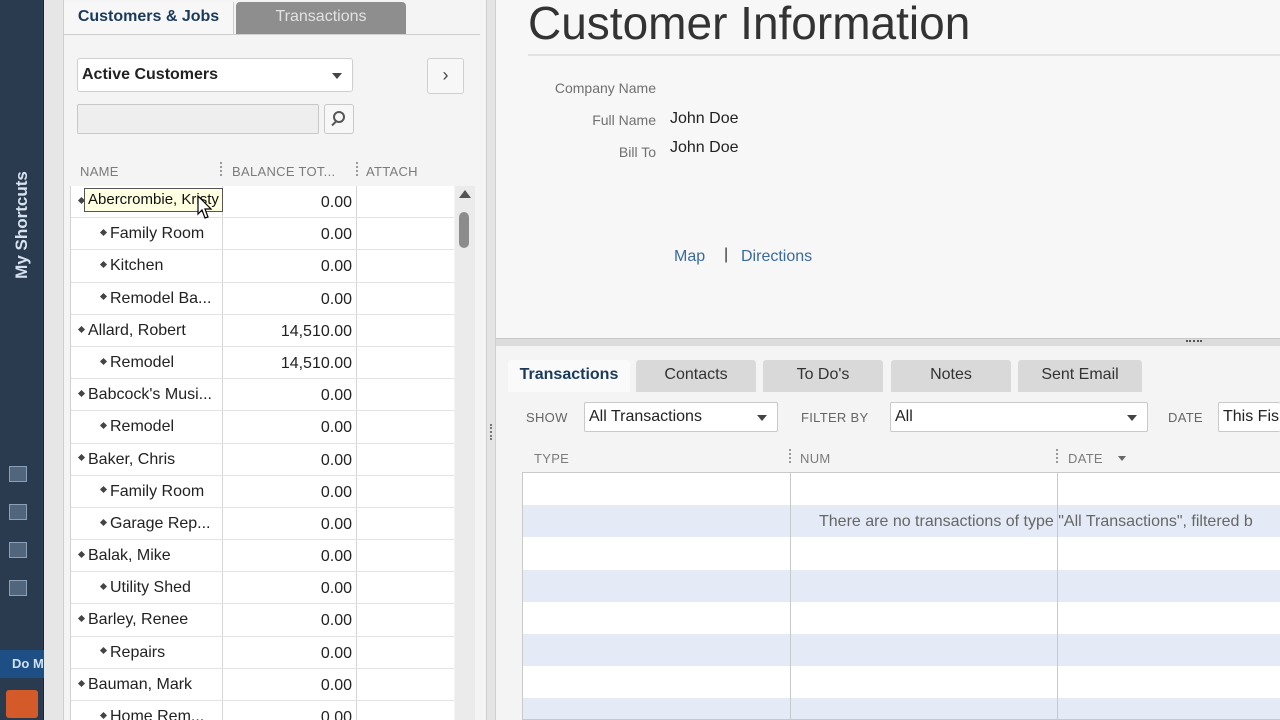 This screenshot has width=1280, height=720. I want to click on col-num: NUM, so click(815, 458).